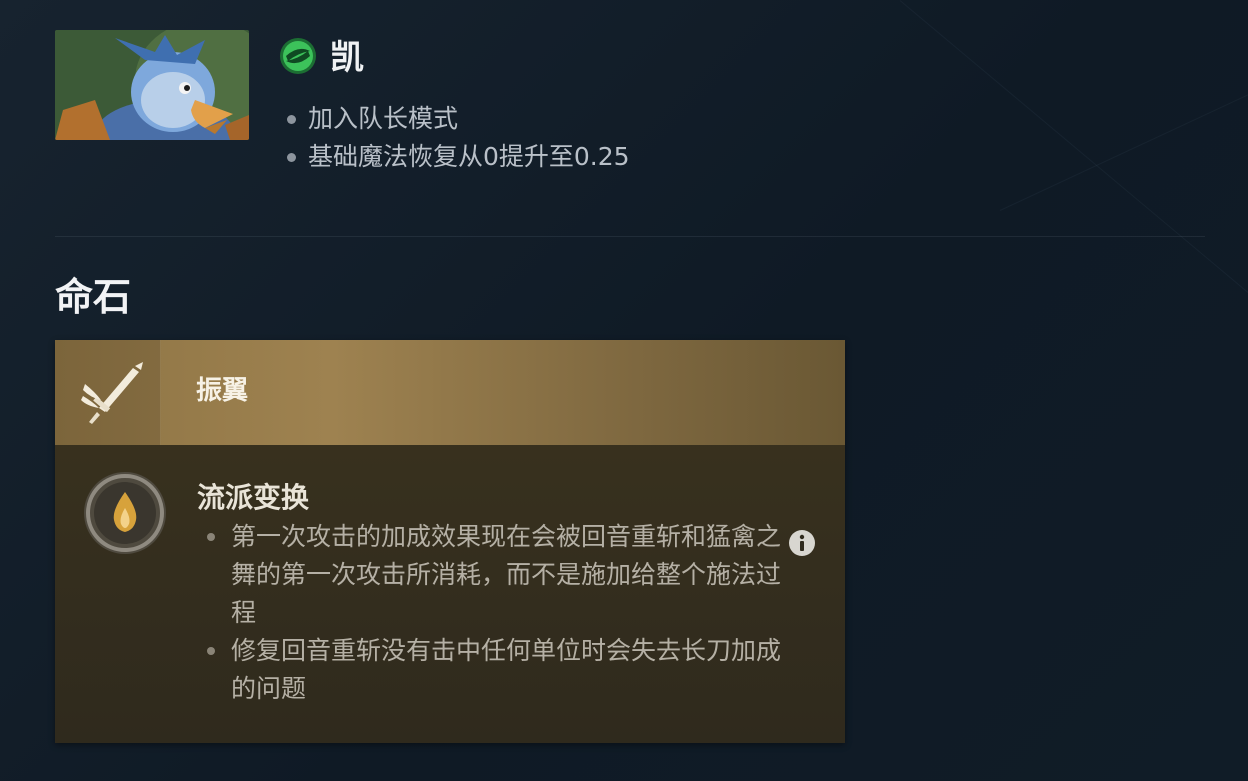 The height and width of the screenshot is (781, 1248). Describe the element at coordinates (125, 513) in the screenshot. I see `ability-flame-icon` at that location.